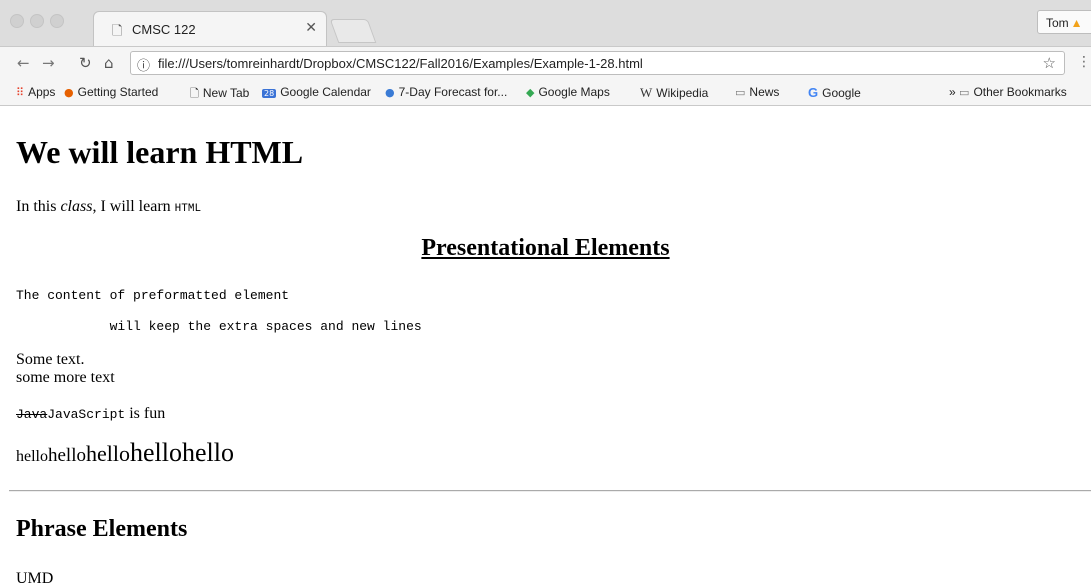 The width and height of the screenshot is (1091, 588). Describe the element at coordinates (545, 23) in the screenshot. I see `tab-strip: 🗋 CMSC 122 ✕ Tom ▲` at that location.